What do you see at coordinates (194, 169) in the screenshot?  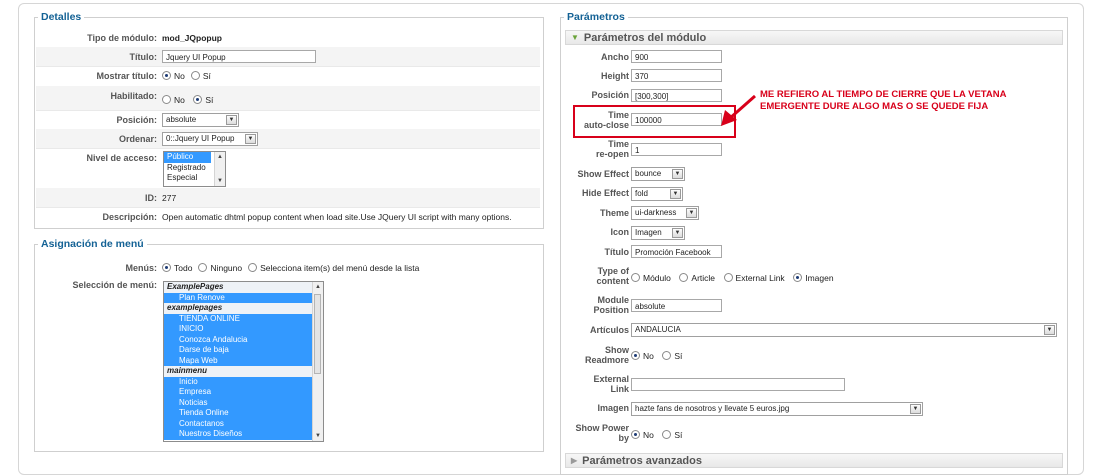 I see `acceso-listbox: Público Registrado Especial ▲ ▼` at bounding box center [194, 169].